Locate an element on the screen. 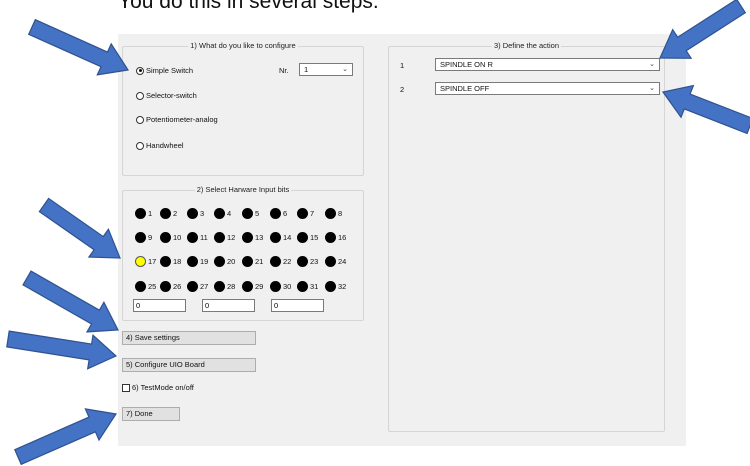  arrow-to-bit-17-icon is located at coordinates (79, 228).